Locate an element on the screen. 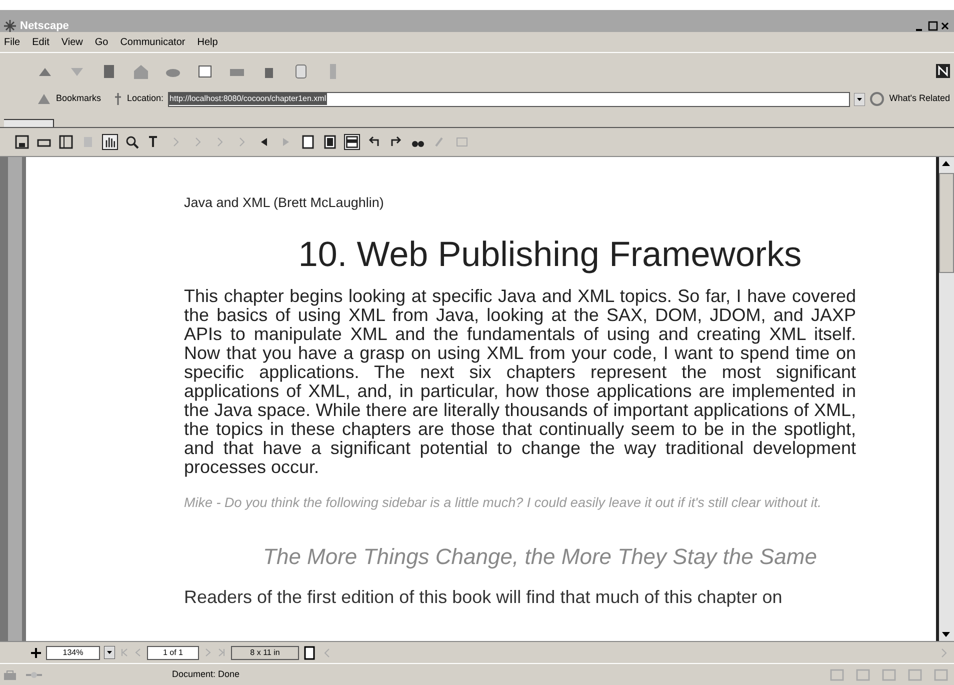 The image size is (954, 685). menu-item: File is located at coordinates (12, 42).